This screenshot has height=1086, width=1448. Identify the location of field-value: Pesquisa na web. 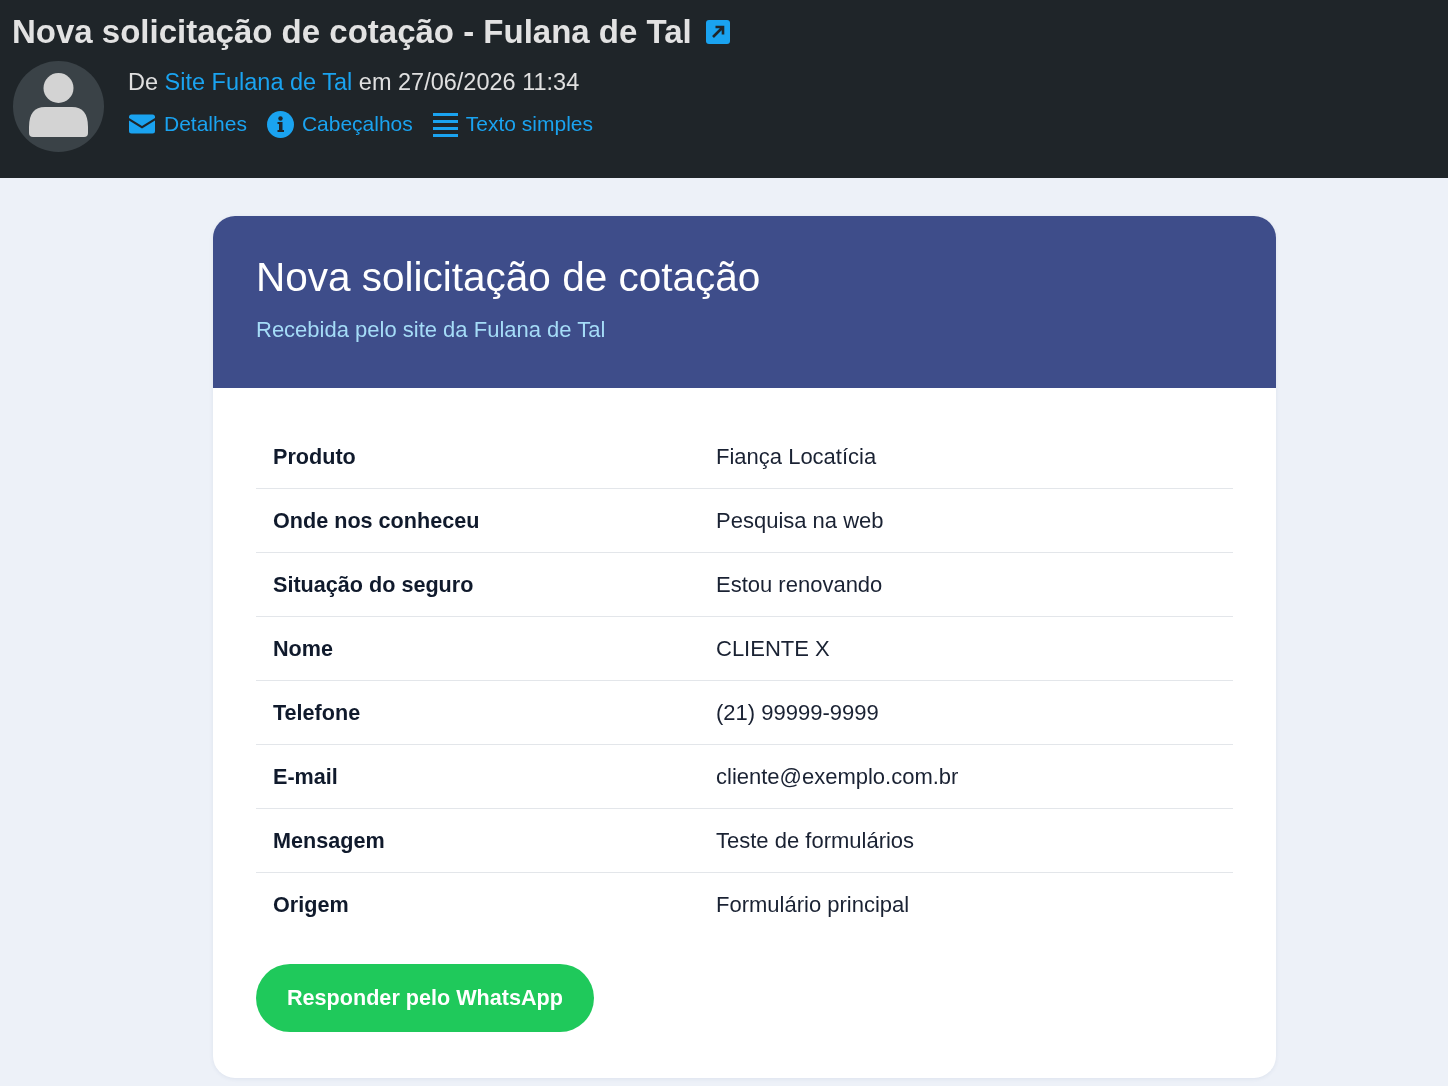
(800, 520).